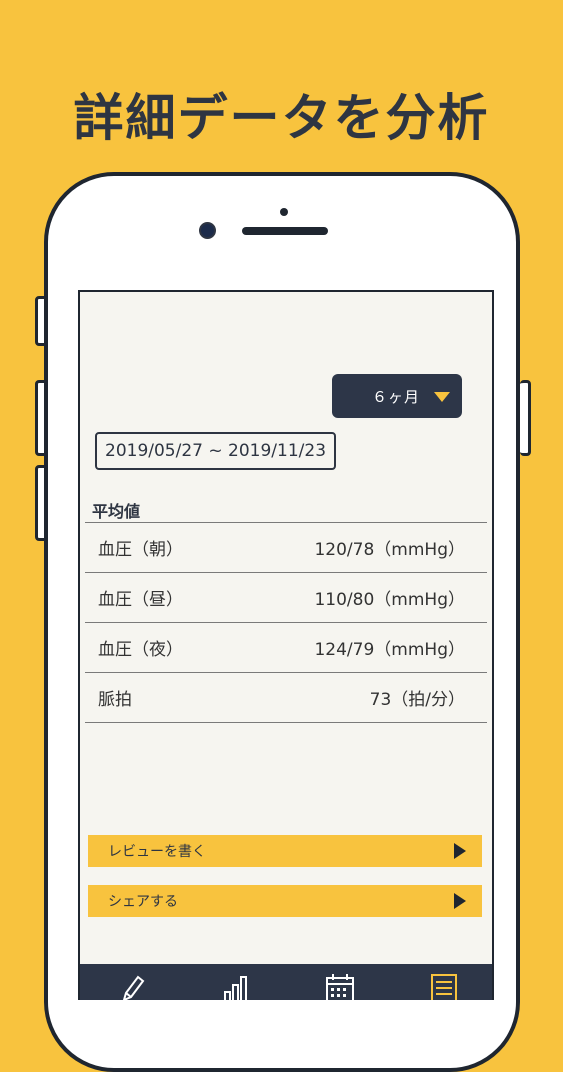  I want to click on row-label: 脈拍, so click(115, 700).